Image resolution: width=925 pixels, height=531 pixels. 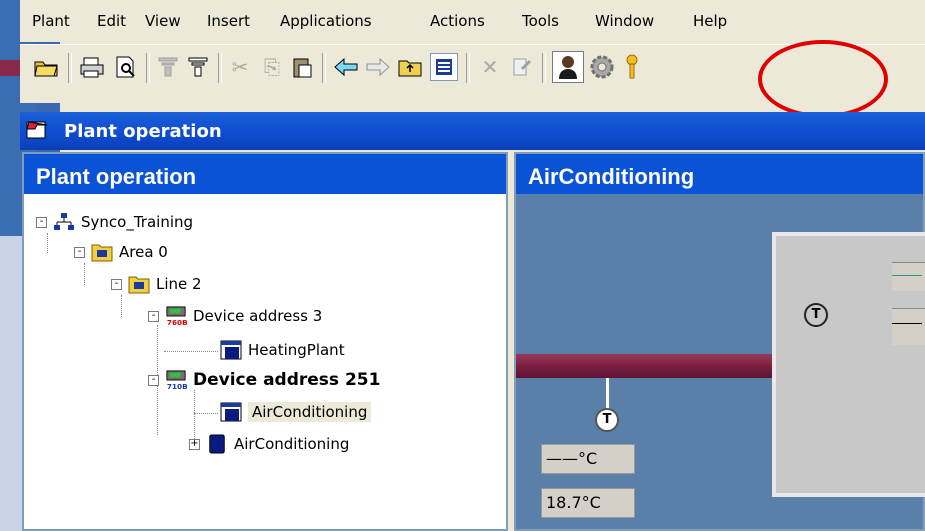 I want to click on print-icon, so click(x=92, y=67).